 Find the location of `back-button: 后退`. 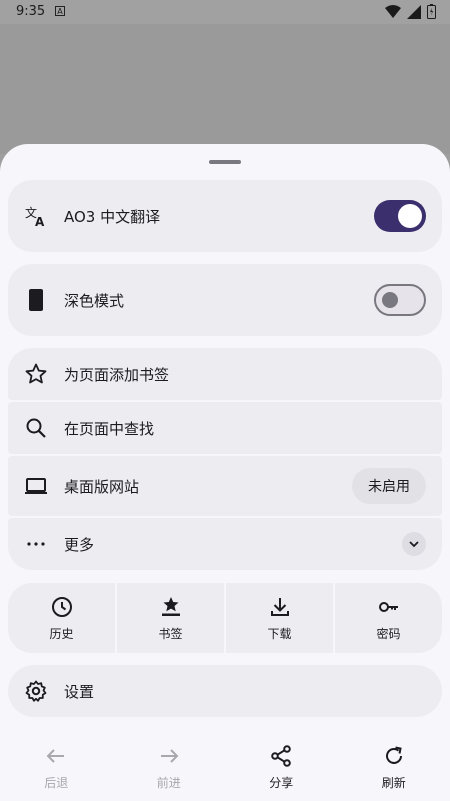

back-button: 后退 is located at coordinates (56, 765).